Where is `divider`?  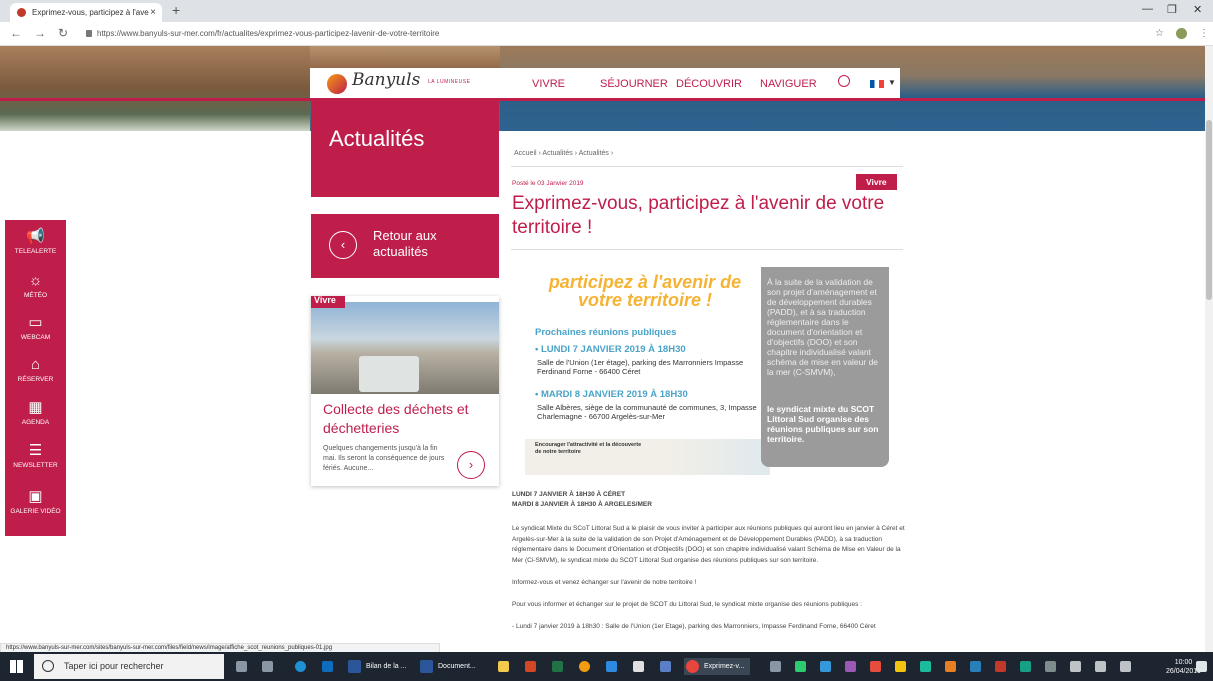 divider is located at coordinates (707, 166).